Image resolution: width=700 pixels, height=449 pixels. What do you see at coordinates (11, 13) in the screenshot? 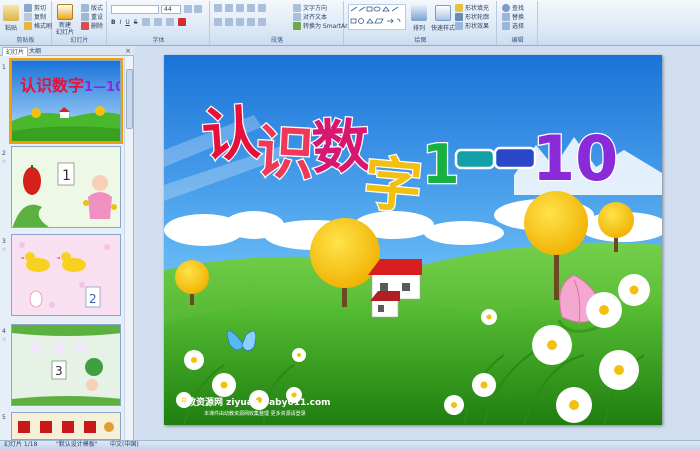
I see `clipboard-icon` at bounding box center [11, 13].